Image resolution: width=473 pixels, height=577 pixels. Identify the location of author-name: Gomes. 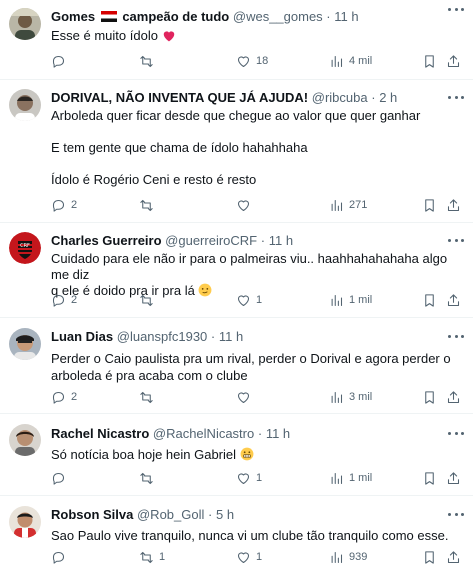
(73, 16).